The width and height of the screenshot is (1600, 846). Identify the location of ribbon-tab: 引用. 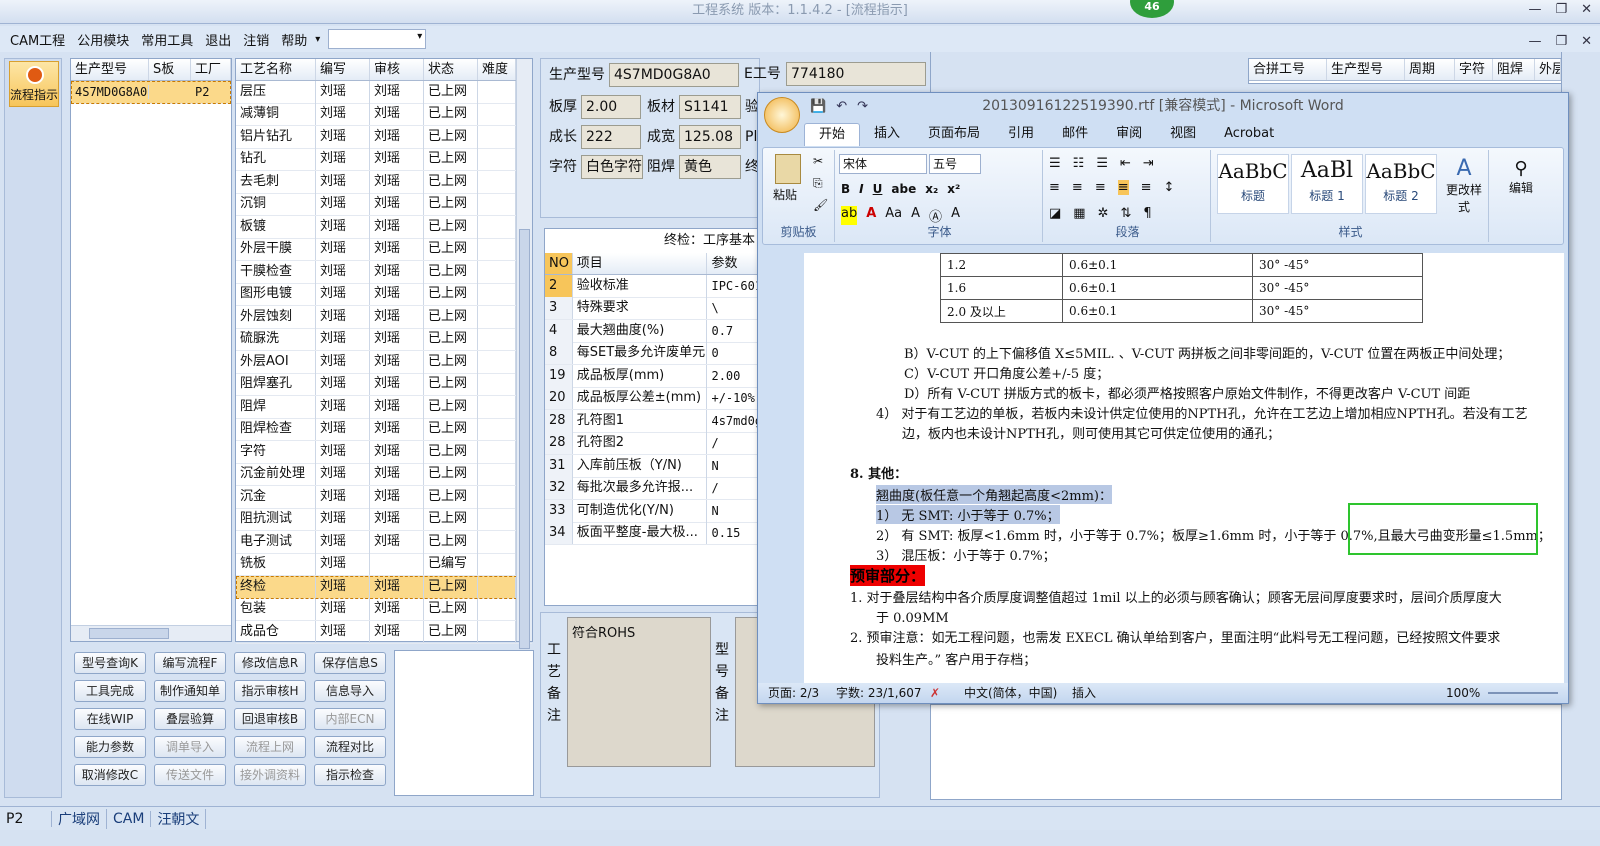
(1021, 134).